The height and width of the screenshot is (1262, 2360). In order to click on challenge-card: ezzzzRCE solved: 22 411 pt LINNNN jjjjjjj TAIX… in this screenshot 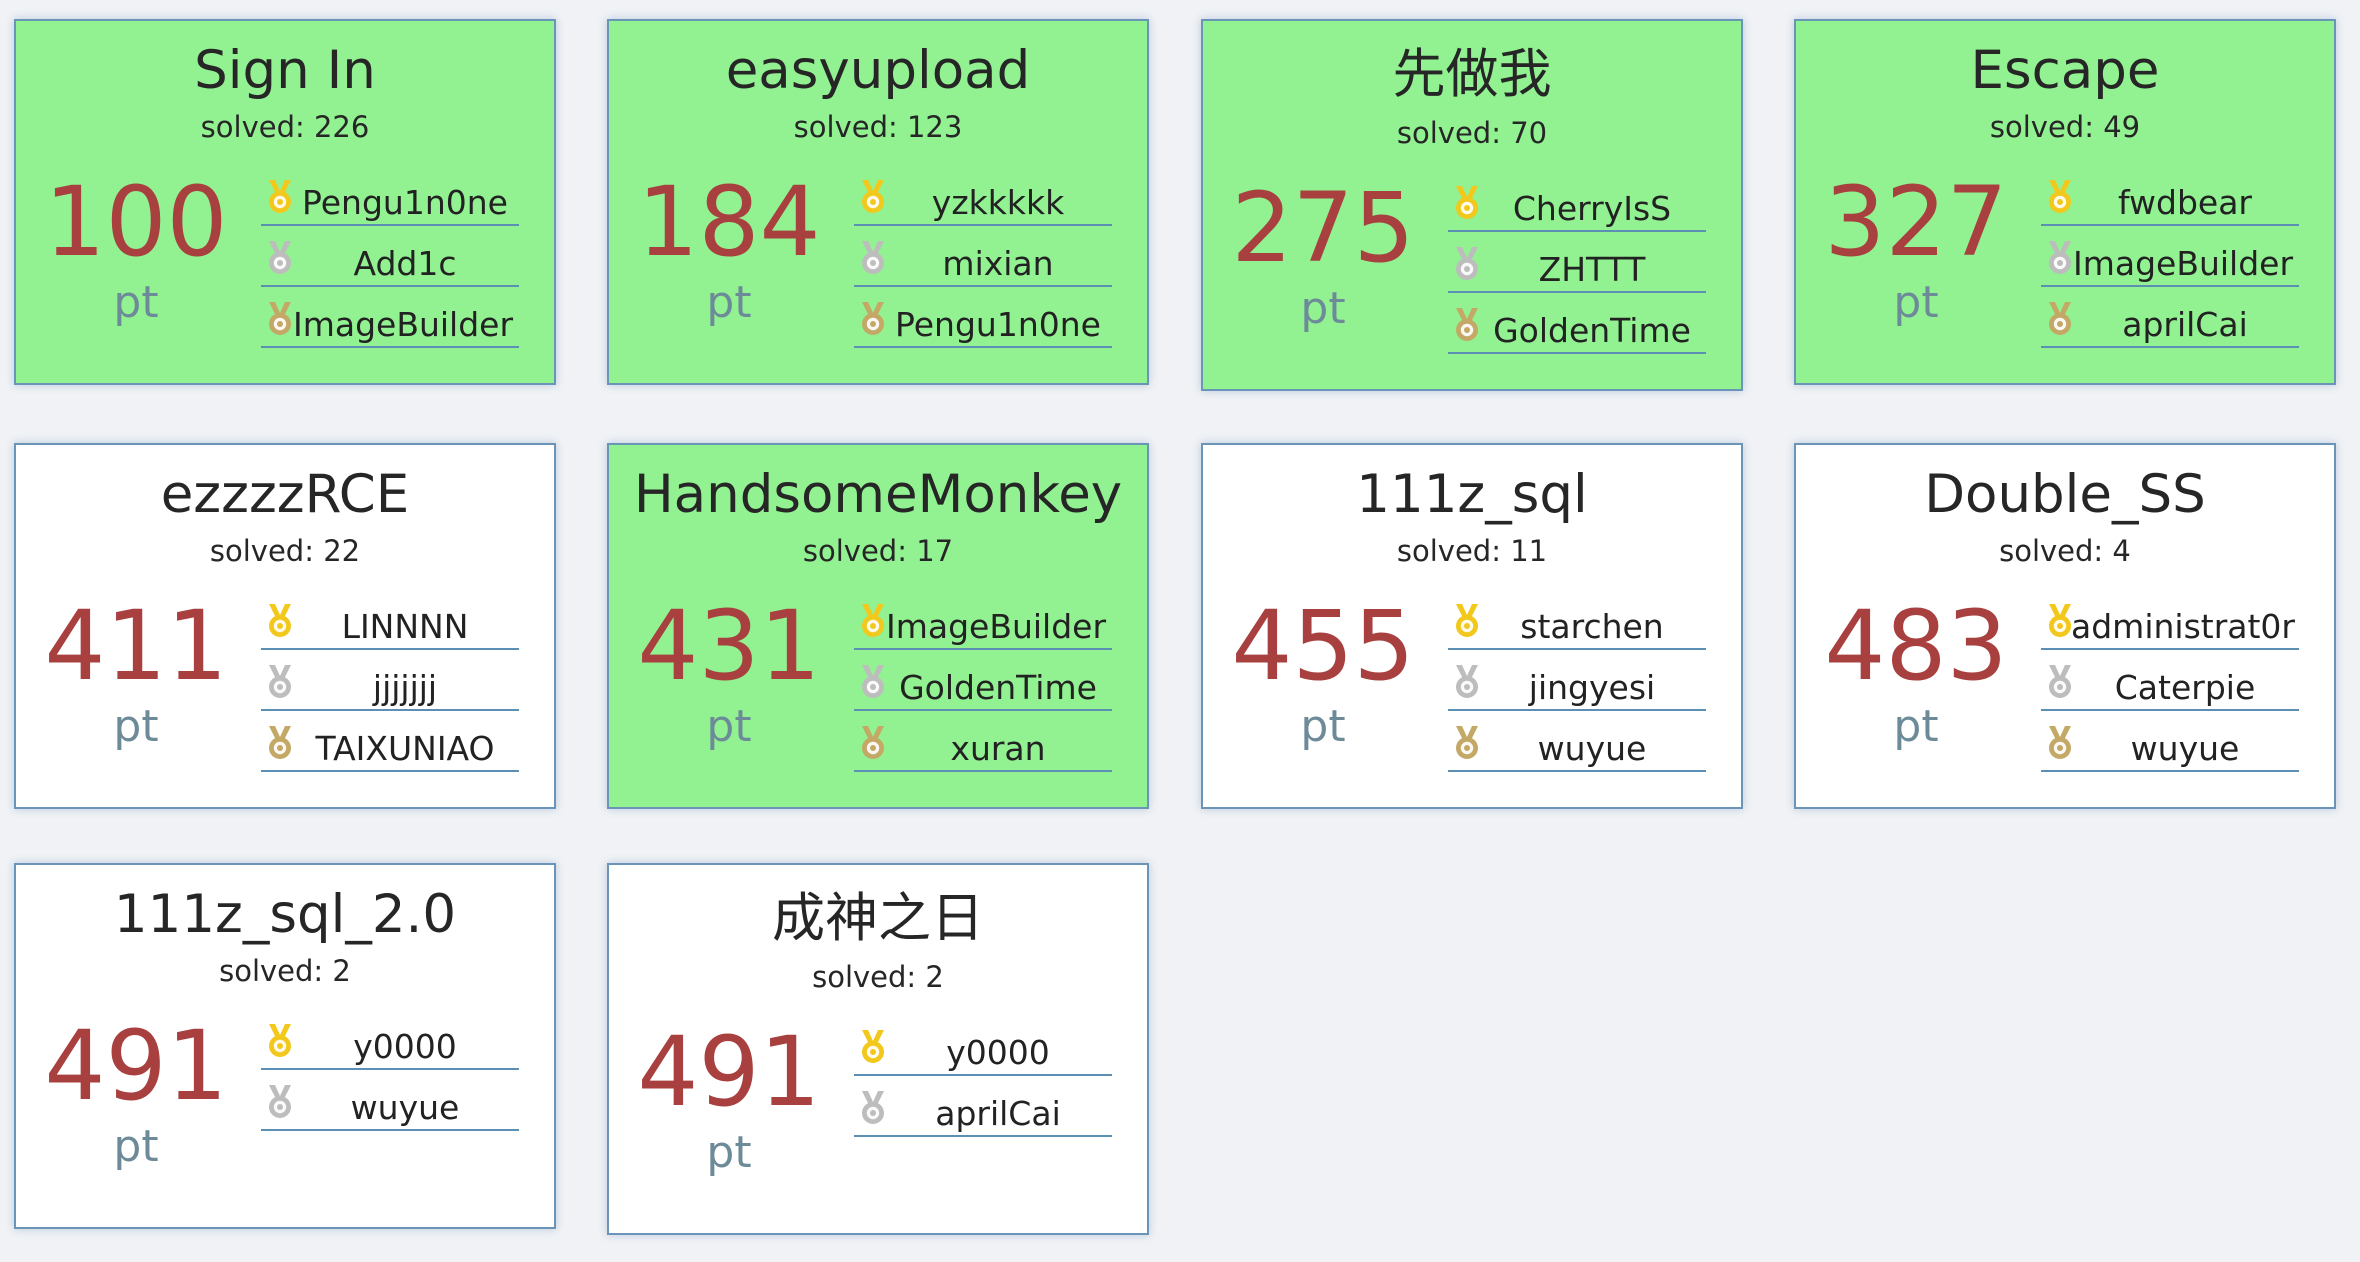, I will do `click(285, 626)`.